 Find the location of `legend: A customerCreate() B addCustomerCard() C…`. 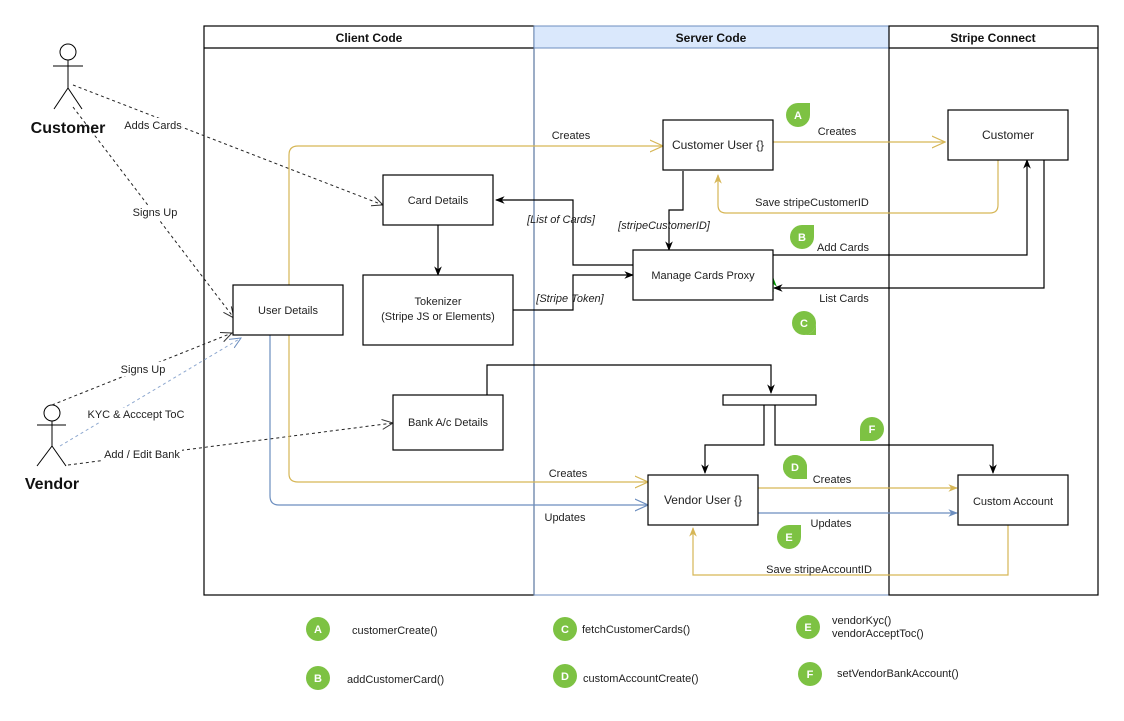

legend: A customerCreate() B addCustomerCard() C… is located at coordinates (632, 652).